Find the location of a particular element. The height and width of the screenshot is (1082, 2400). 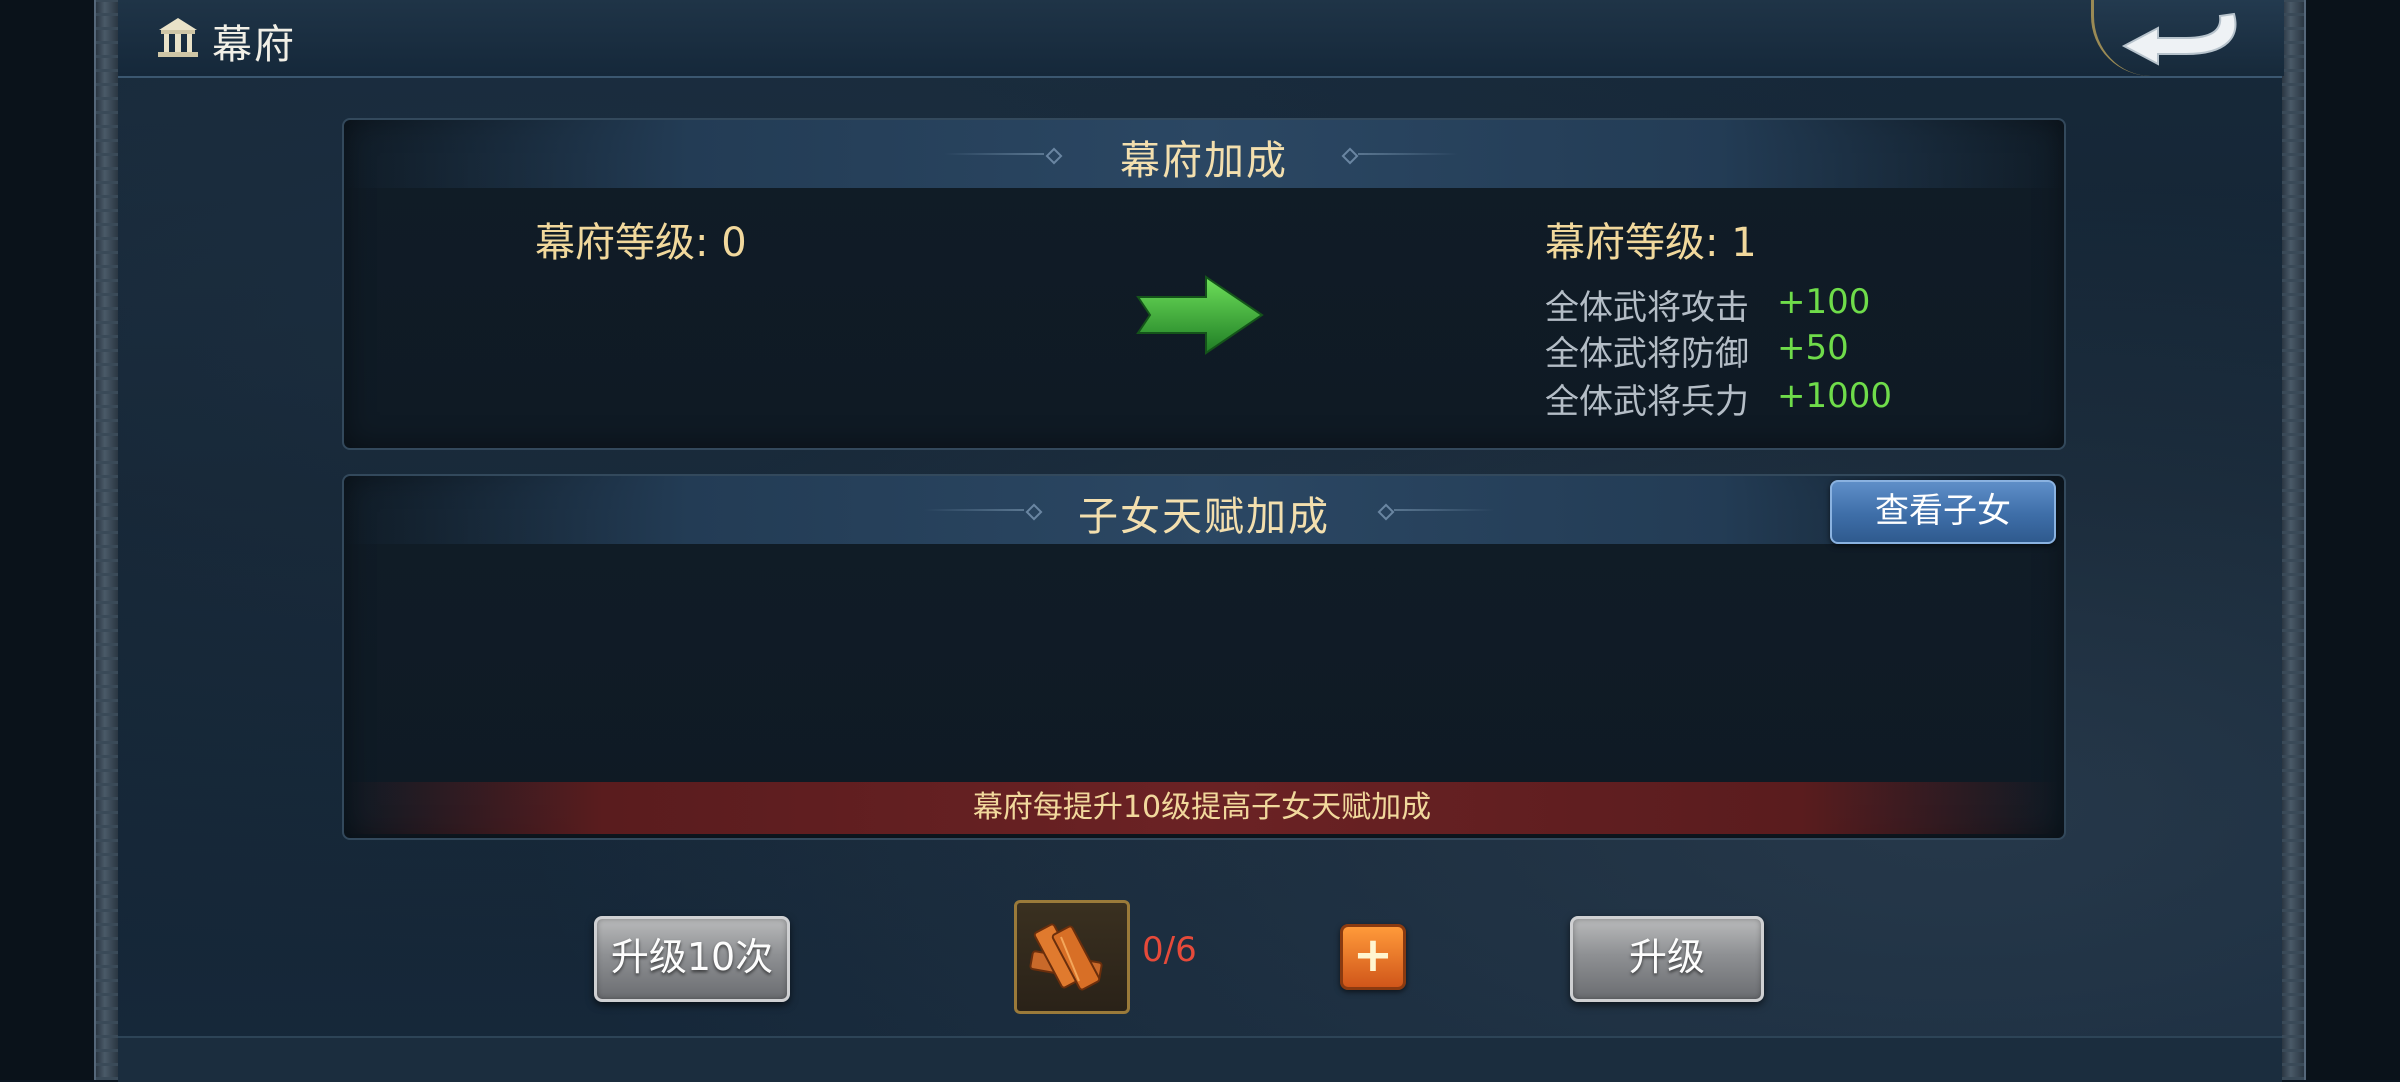

panel-header: 幕府加成 is located at coordinates (1204, 154).